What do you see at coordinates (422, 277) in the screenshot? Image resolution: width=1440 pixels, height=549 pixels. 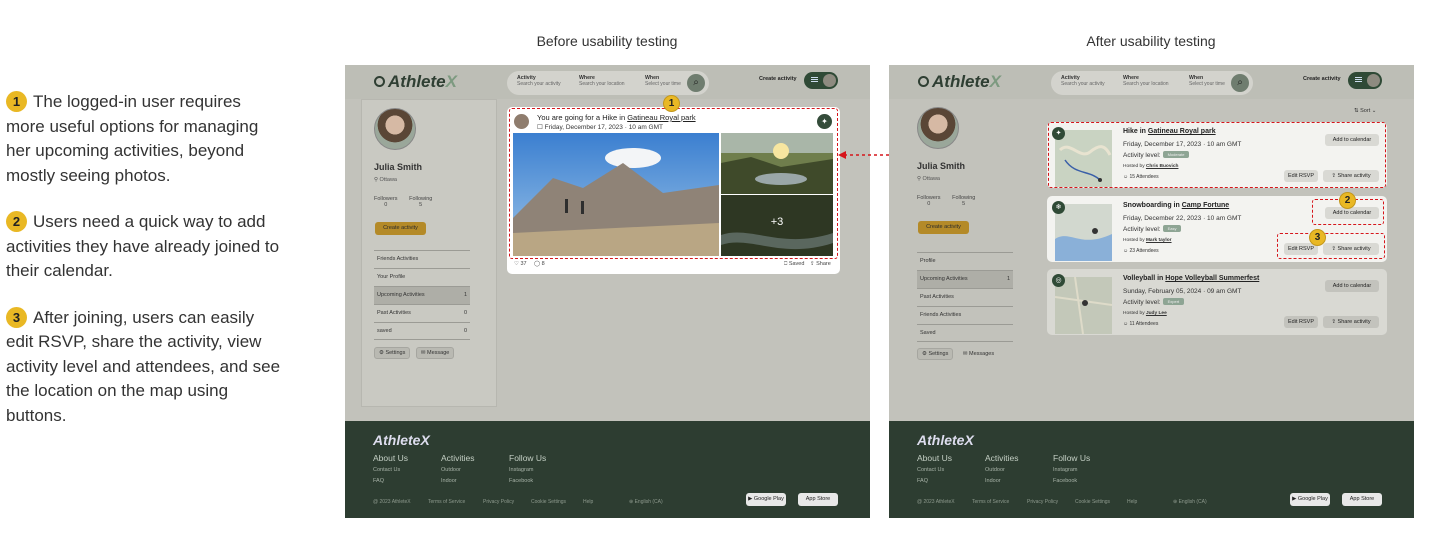 I see `sidebar-item-your-profile: Your Profile` at bounding box center [422, 277].